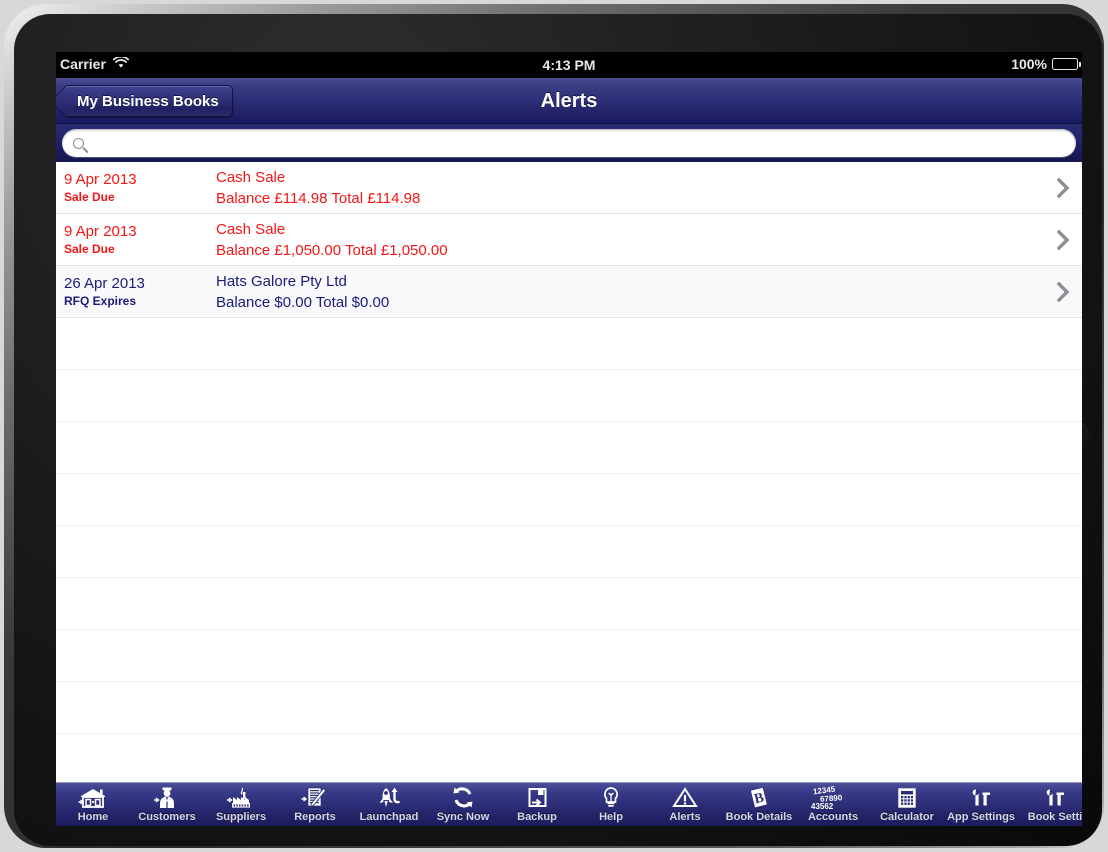  I want to click on toolbar-label: Reports, so click(315, 817).